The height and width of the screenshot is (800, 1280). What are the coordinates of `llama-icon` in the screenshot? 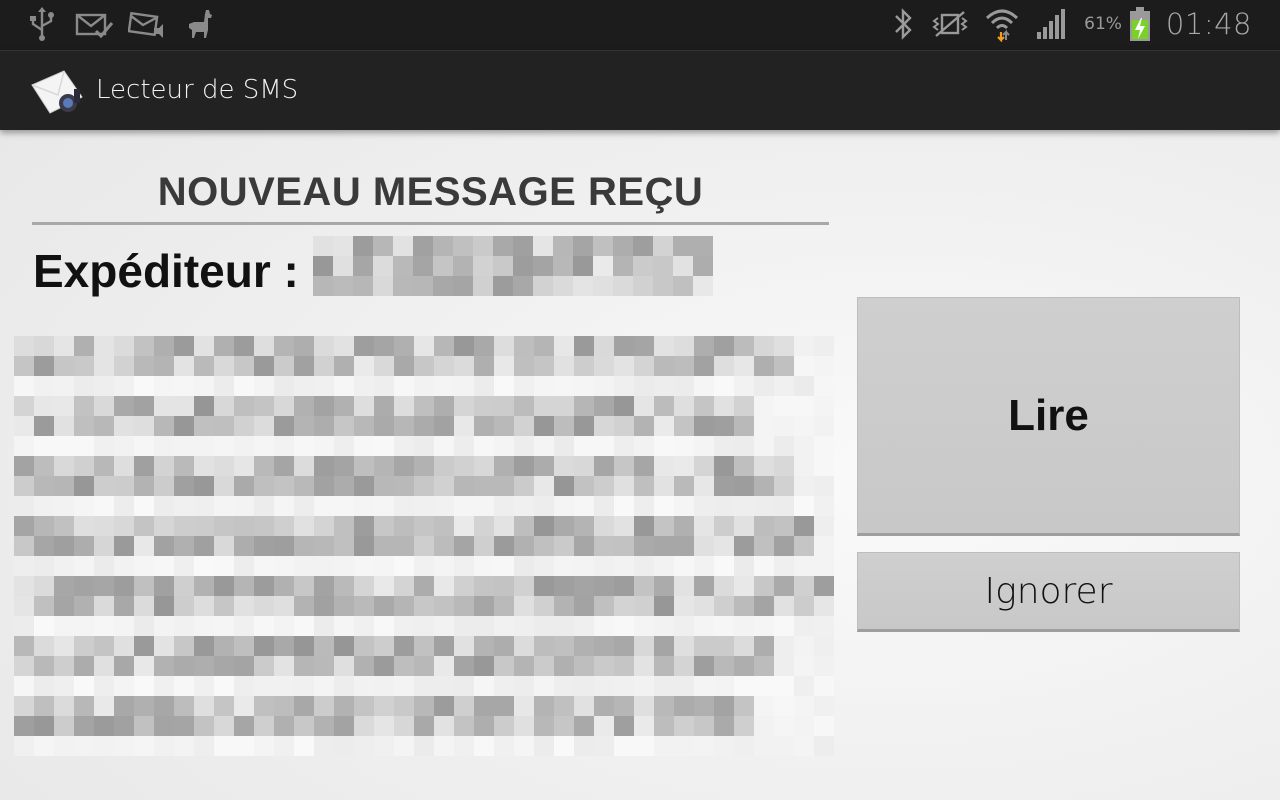 It's located at (200, 24).